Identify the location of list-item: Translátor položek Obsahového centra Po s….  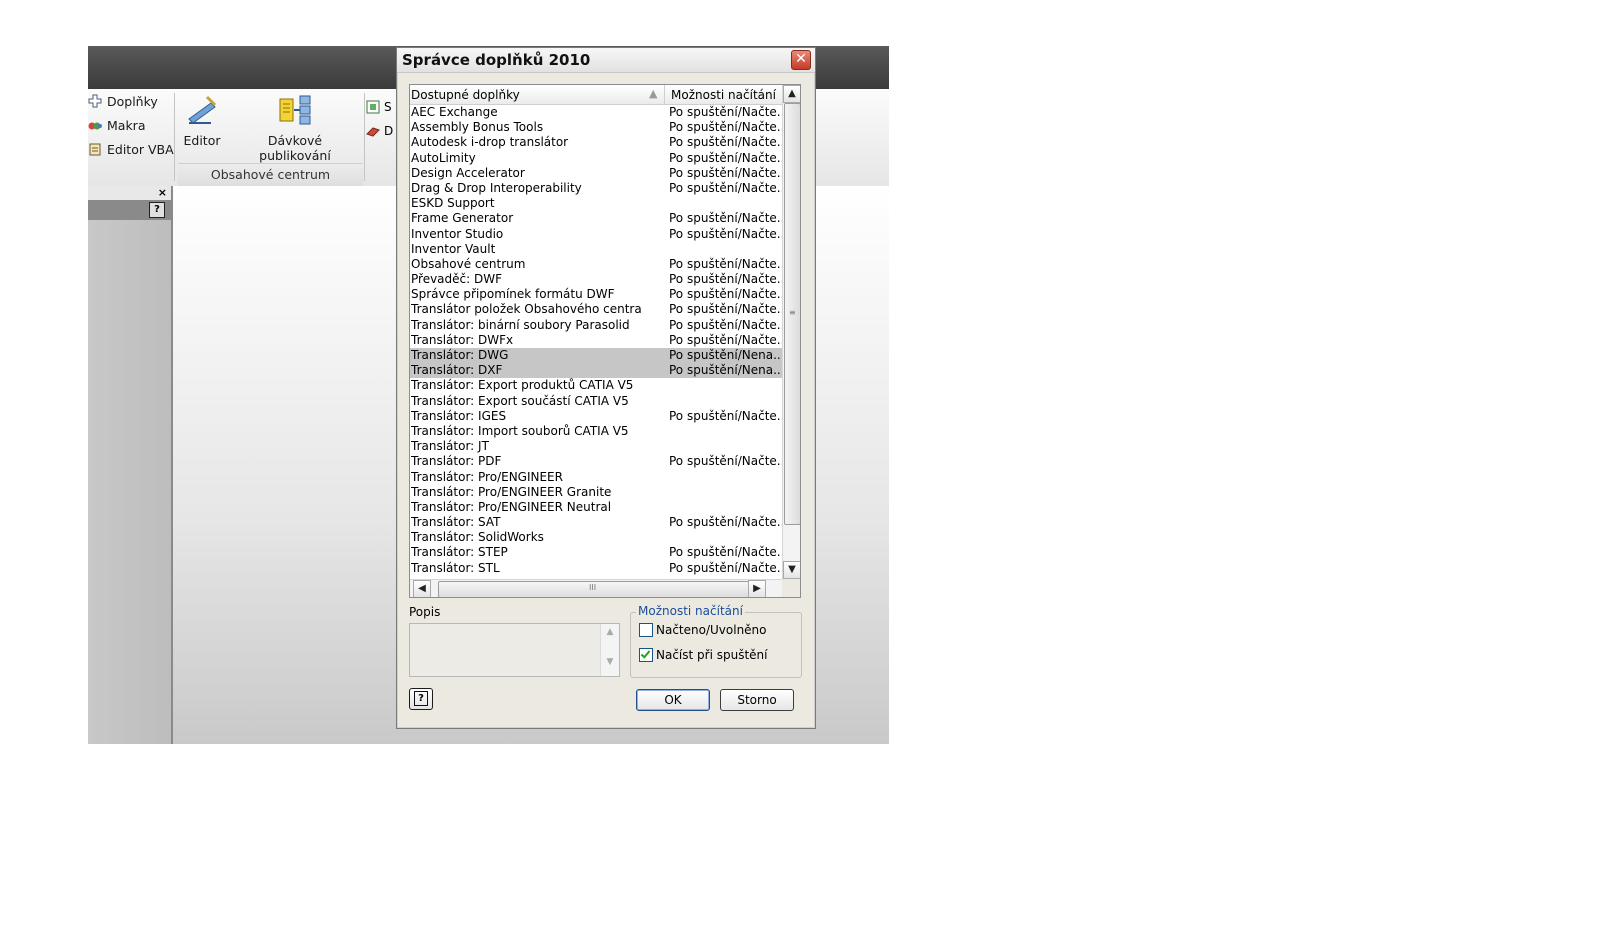
(596, 309).